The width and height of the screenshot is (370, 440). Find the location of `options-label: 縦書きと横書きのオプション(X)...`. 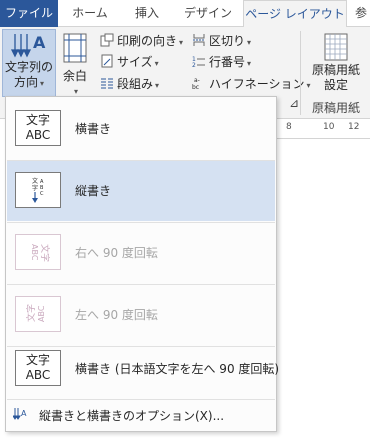

options-label: 縦書きと横書きのオプション(X)... is located at coordinates (132, 416).